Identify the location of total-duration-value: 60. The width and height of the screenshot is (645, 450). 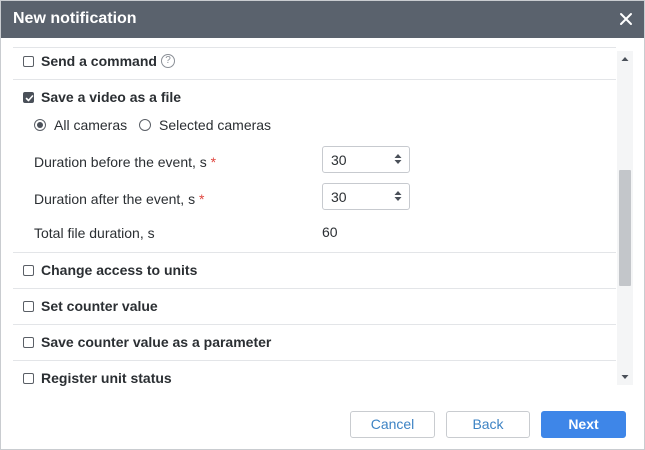
(330, 232).